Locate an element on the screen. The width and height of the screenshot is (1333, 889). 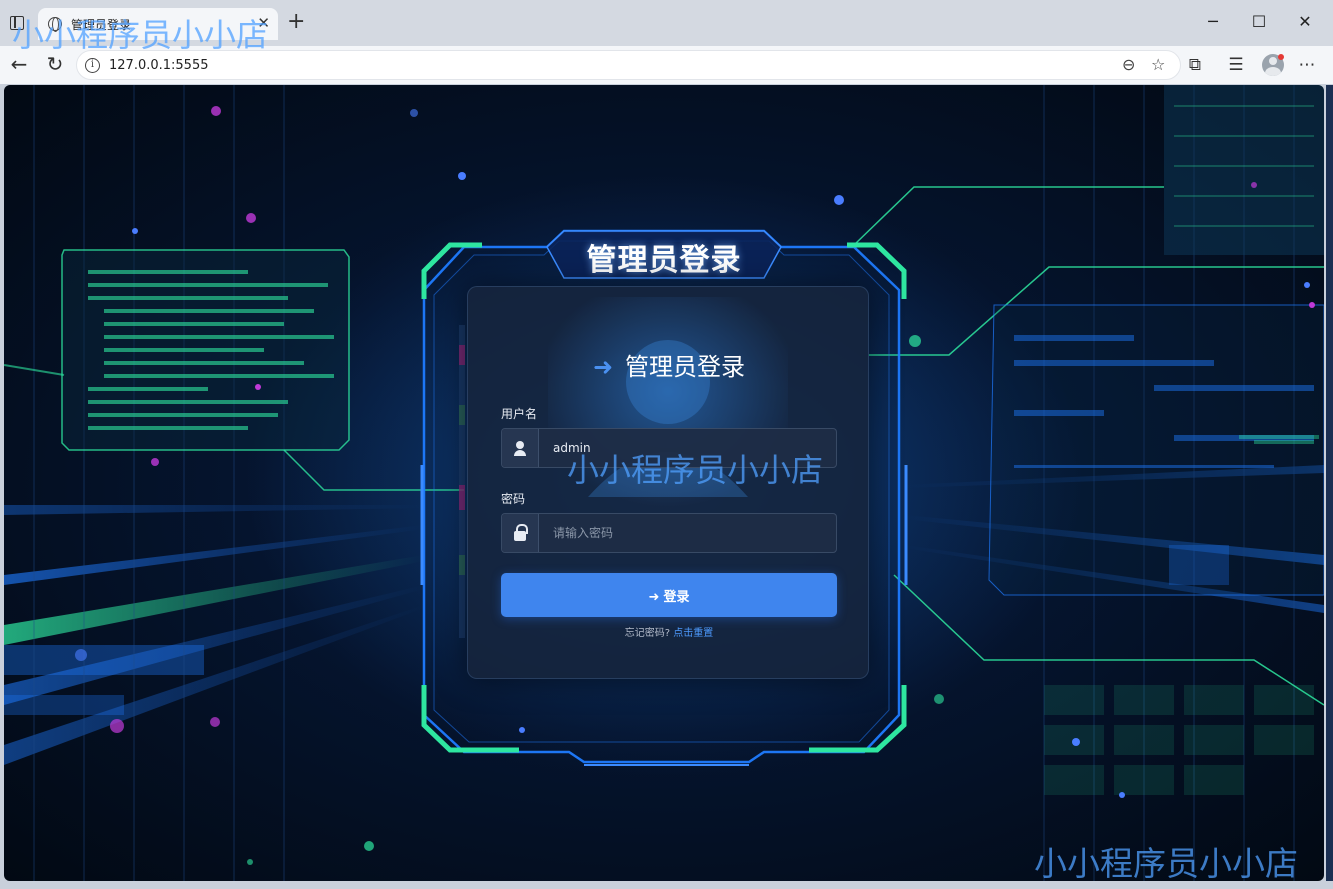
reload-button: ↻ is located at coordinates (55, 64).